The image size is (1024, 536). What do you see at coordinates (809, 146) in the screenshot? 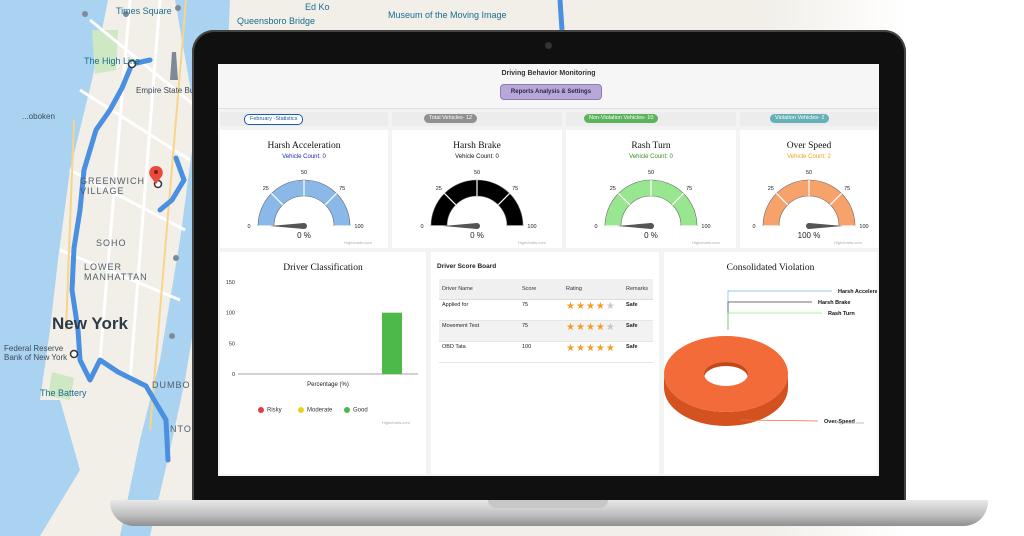
I see `gauge-title: Over Speed` at bounding box center [809, 146].